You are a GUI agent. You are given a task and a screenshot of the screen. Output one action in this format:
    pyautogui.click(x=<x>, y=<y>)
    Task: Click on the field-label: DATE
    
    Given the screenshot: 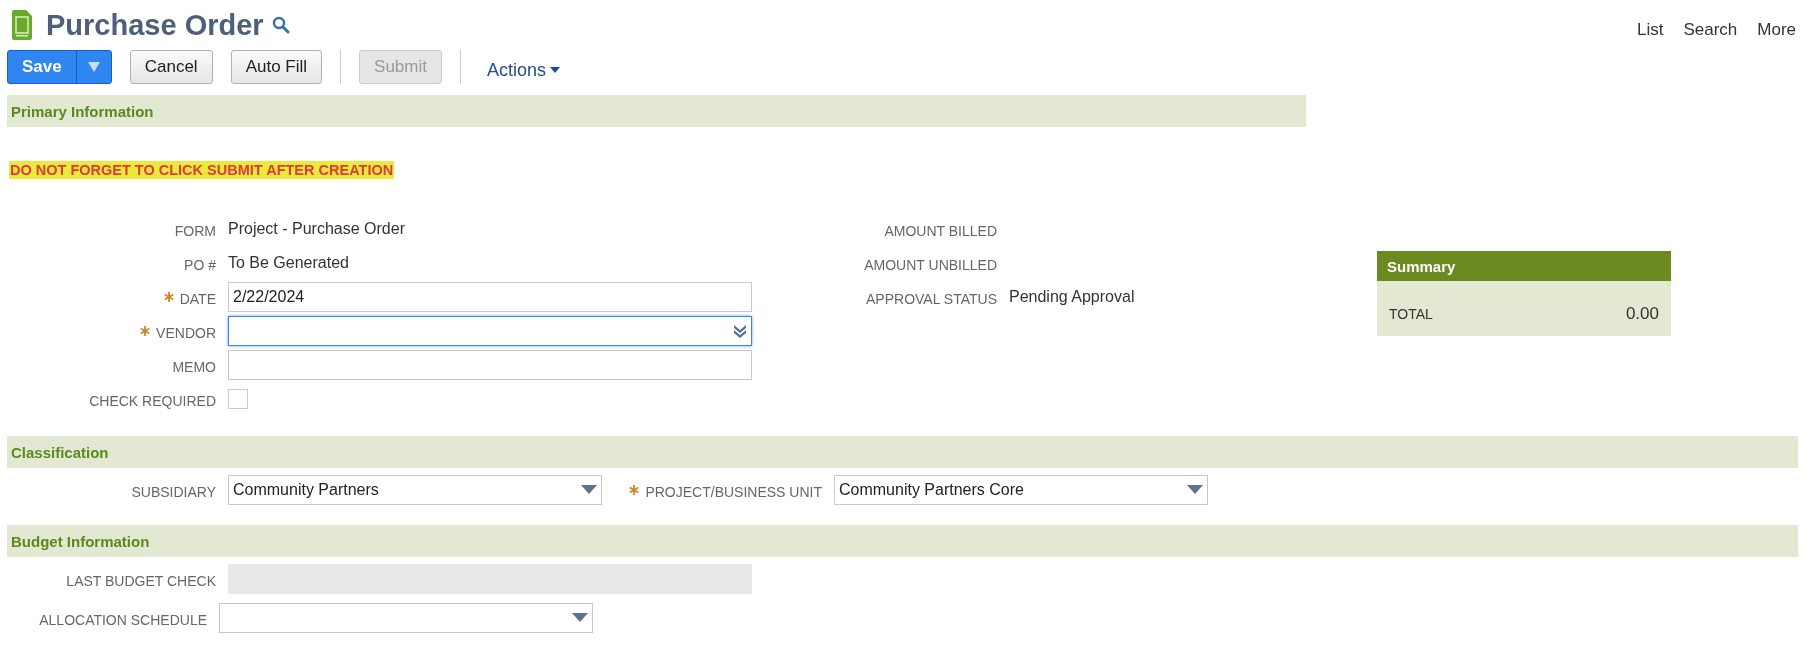 What is the action you would take?
    pyautogui.click(x=197, y=298)
    